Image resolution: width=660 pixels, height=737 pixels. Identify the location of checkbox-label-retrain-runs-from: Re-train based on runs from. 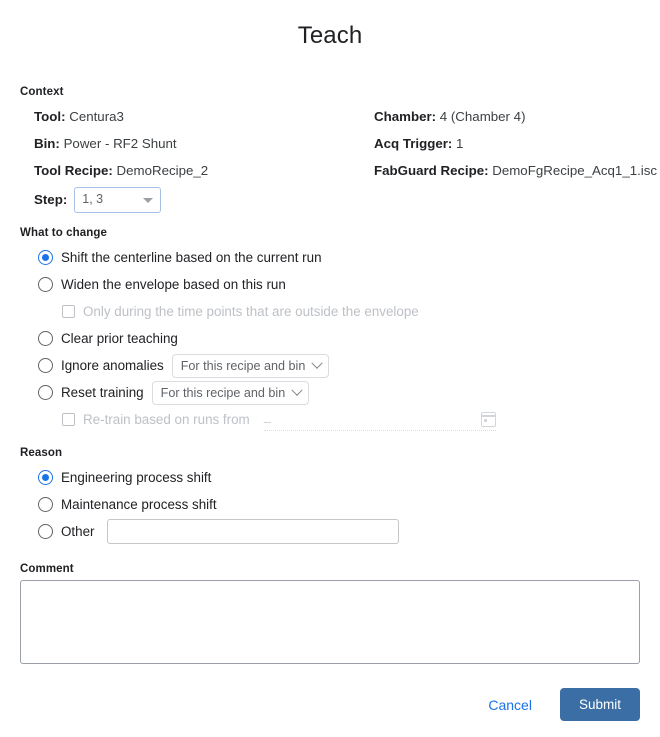
(166, 419).